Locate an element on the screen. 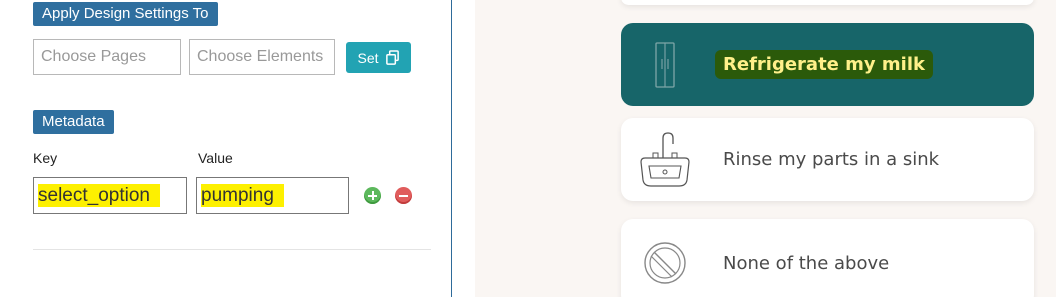 The image size is (1056, 297). option-card-none: None of the above is located at coordinates (827, 258).